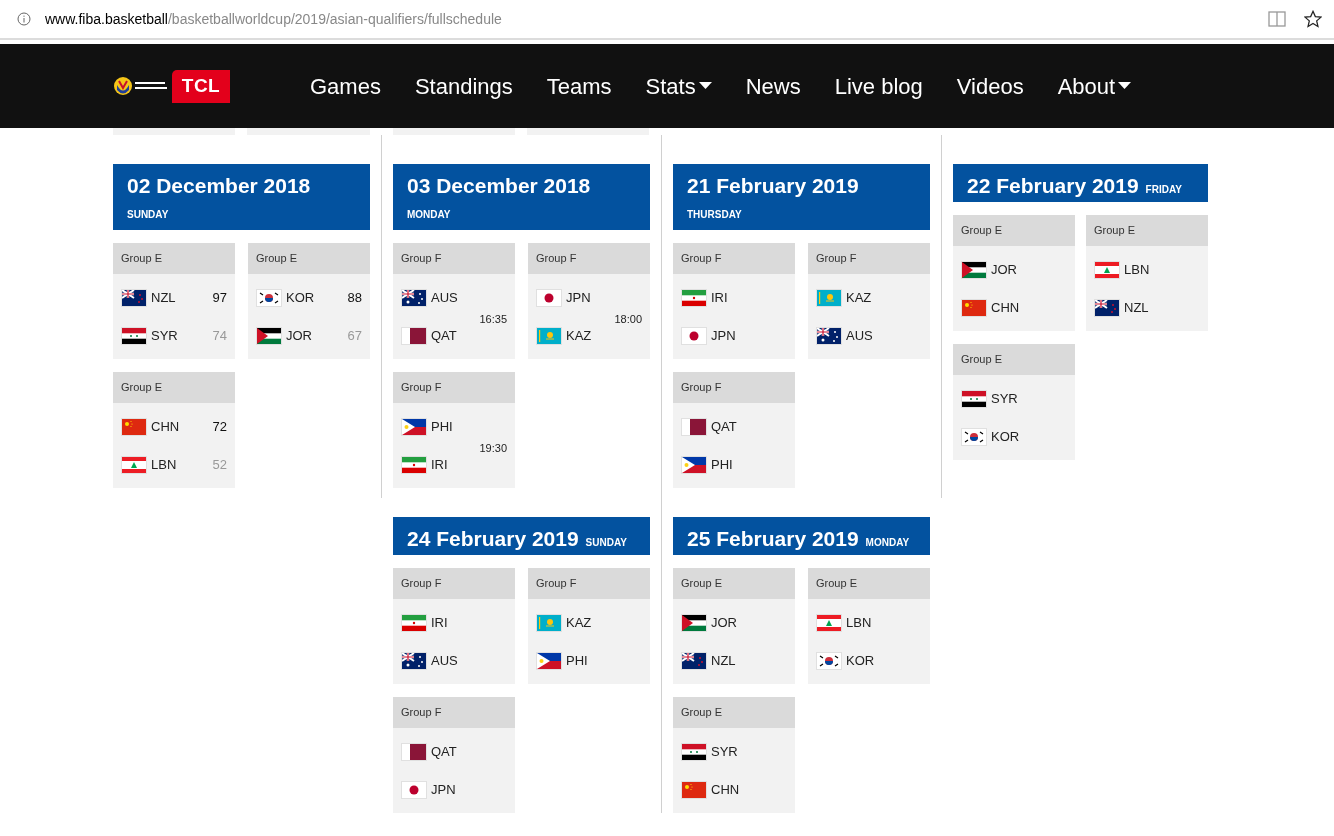 Image resolution: width=1334 pixels, height=836 pixels. What do you see at coordinates (493, 448) in the screenshot?
I see `game-time: 19:30` at bounding box center [493, 448].